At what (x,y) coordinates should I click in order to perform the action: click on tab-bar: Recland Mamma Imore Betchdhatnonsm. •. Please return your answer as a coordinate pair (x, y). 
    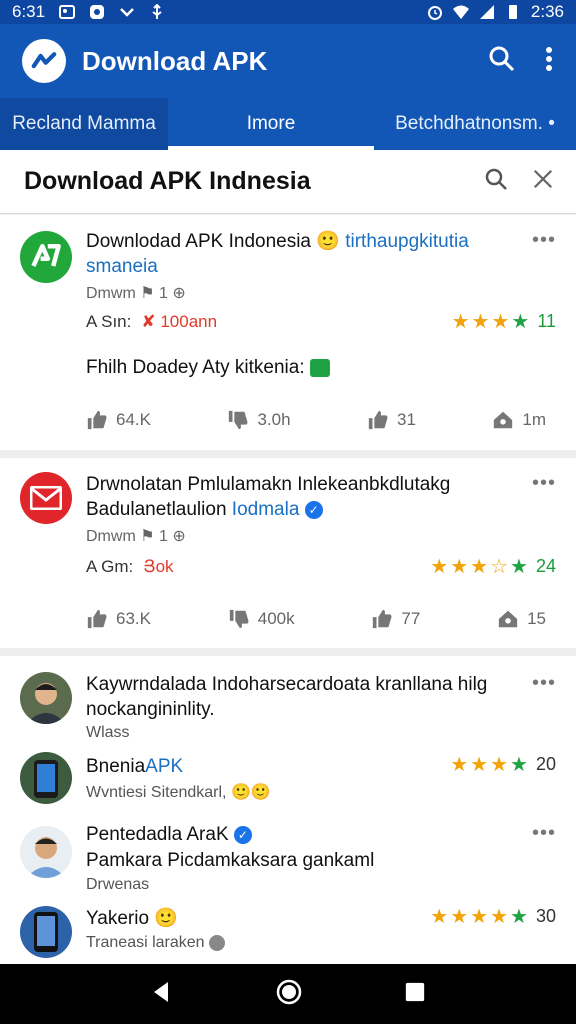
    Looking at the image, I should click on (288, 124).